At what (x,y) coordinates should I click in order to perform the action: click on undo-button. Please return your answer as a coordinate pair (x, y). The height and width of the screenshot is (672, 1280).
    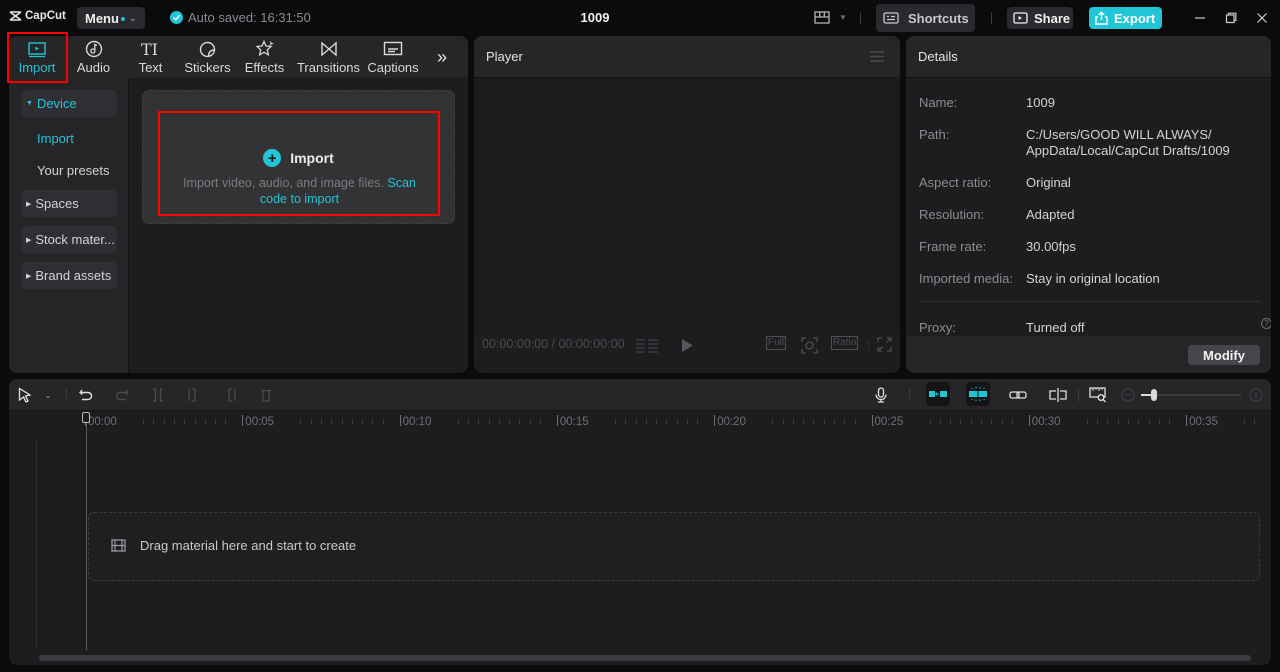
    Looking at the image, I should click on (86, 395).